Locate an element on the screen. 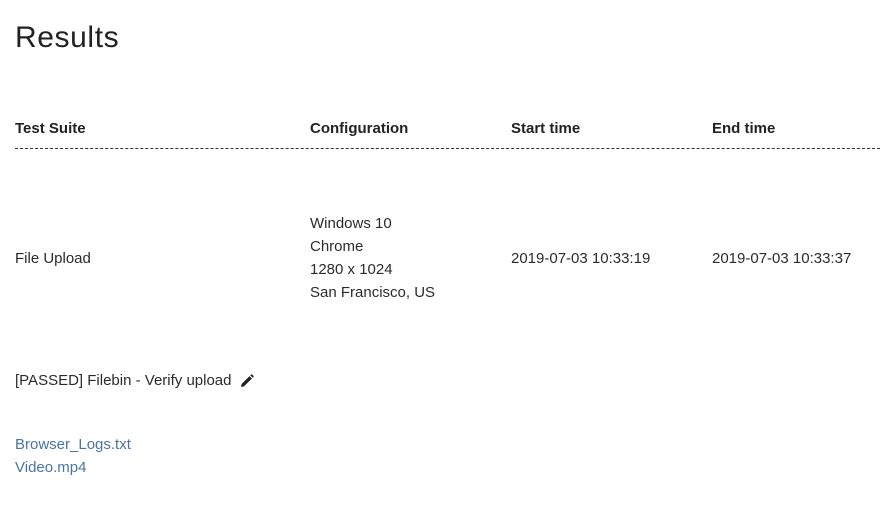 This screenshot has width=880, height=512. test-case: [PASSED] Filebin - Verify upload is located at coordinates (134, 381).